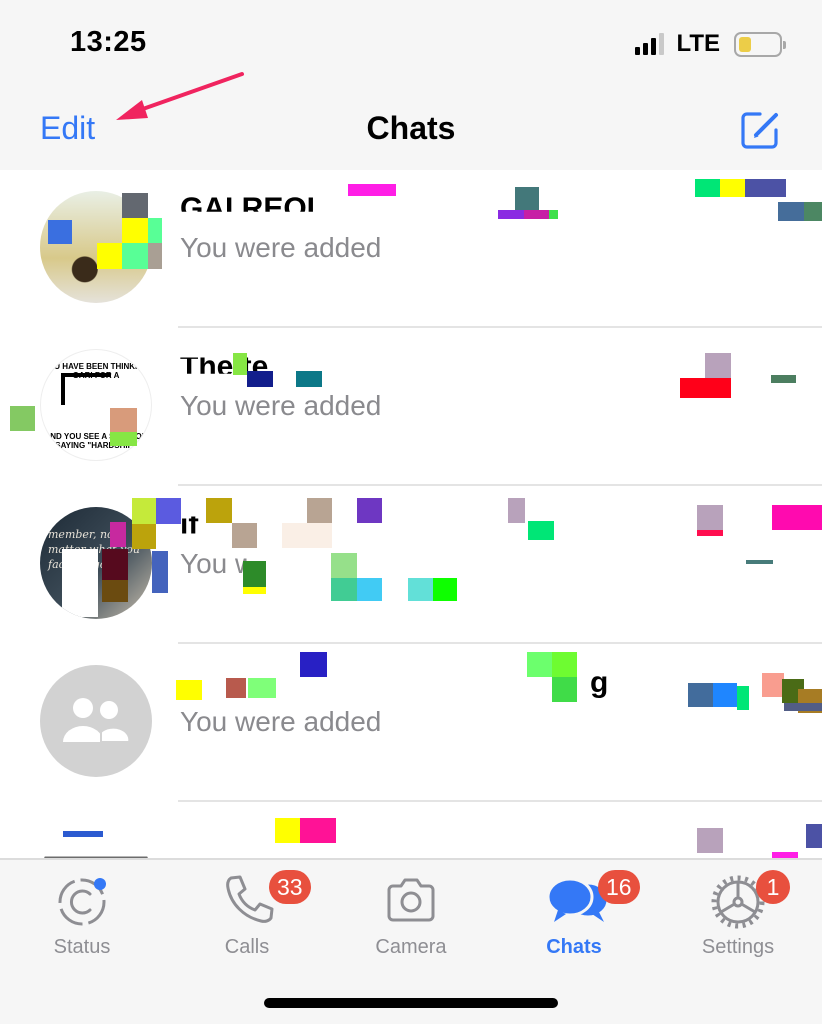 The image size is (822, 1024). Describe the element at coordinates (773, 887) in the screenshot. I see `settings-badge: 1` at that location.